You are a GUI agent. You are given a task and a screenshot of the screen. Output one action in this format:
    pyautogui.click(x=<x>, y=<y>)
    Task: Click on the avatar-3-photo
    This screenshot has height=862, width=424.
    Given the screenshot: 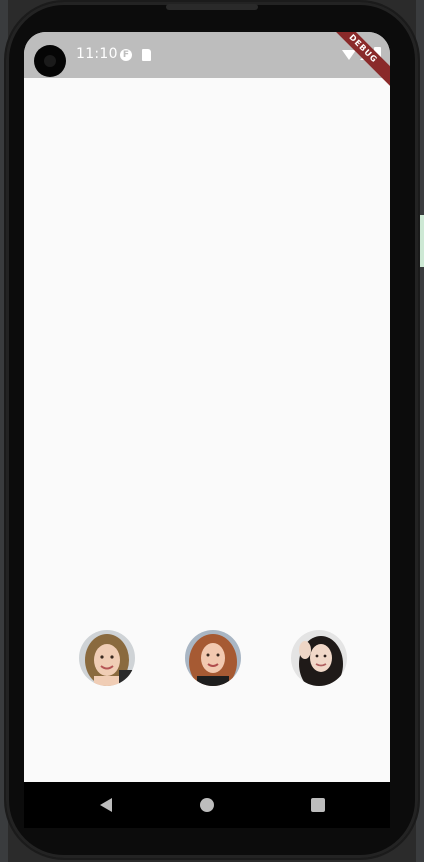 What is the action you would take?
    pyautogui.click(x=319, y=658)
    